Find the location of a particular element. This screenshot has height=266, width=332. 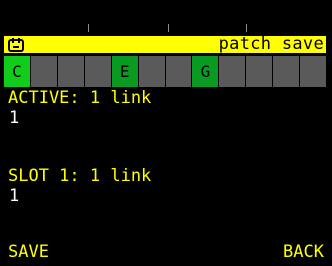

slot-links-value: 1 is located at coordinates (14, 196).